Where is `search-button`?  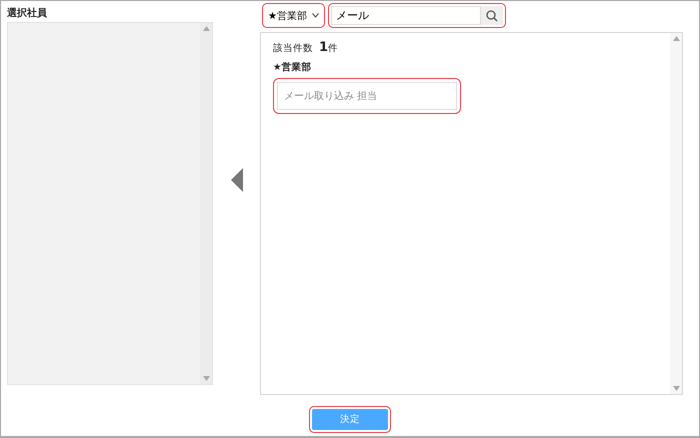
search-button is located at coordinates (491, 15).